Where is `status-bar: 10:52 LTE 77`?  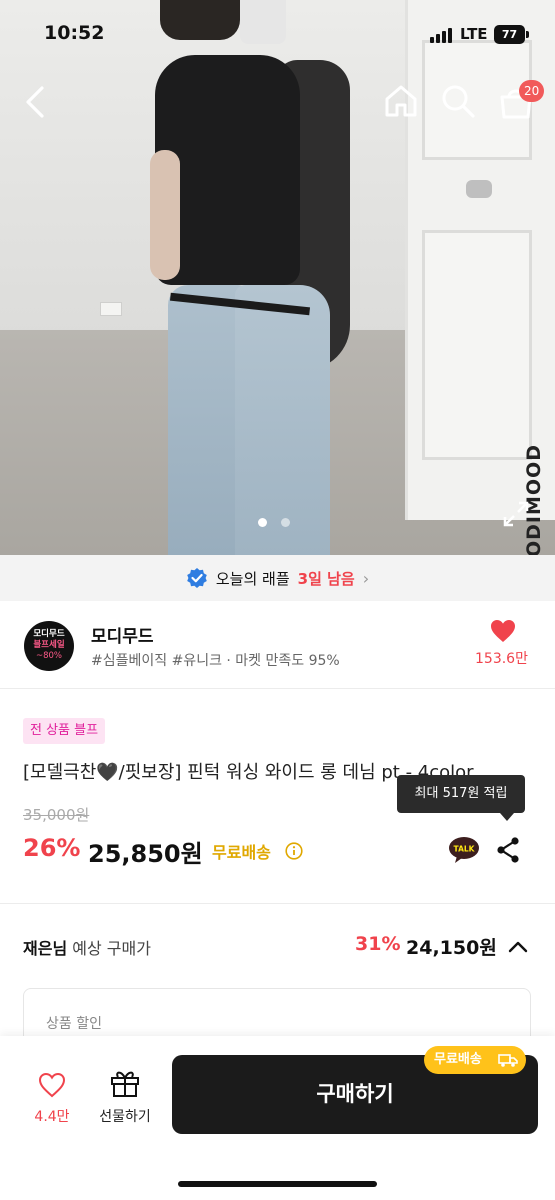
status-bar: 10:52 LTE 77 is located at coordinates (277, 35).